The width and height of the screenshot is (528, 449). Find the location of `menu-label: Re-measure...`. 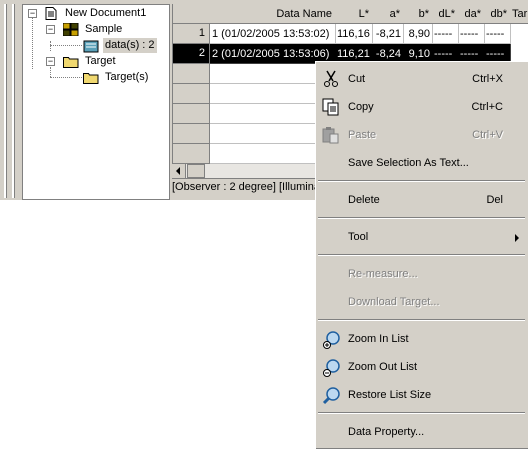

menu-label: Re-measure... is located at coordinates (383, 274).